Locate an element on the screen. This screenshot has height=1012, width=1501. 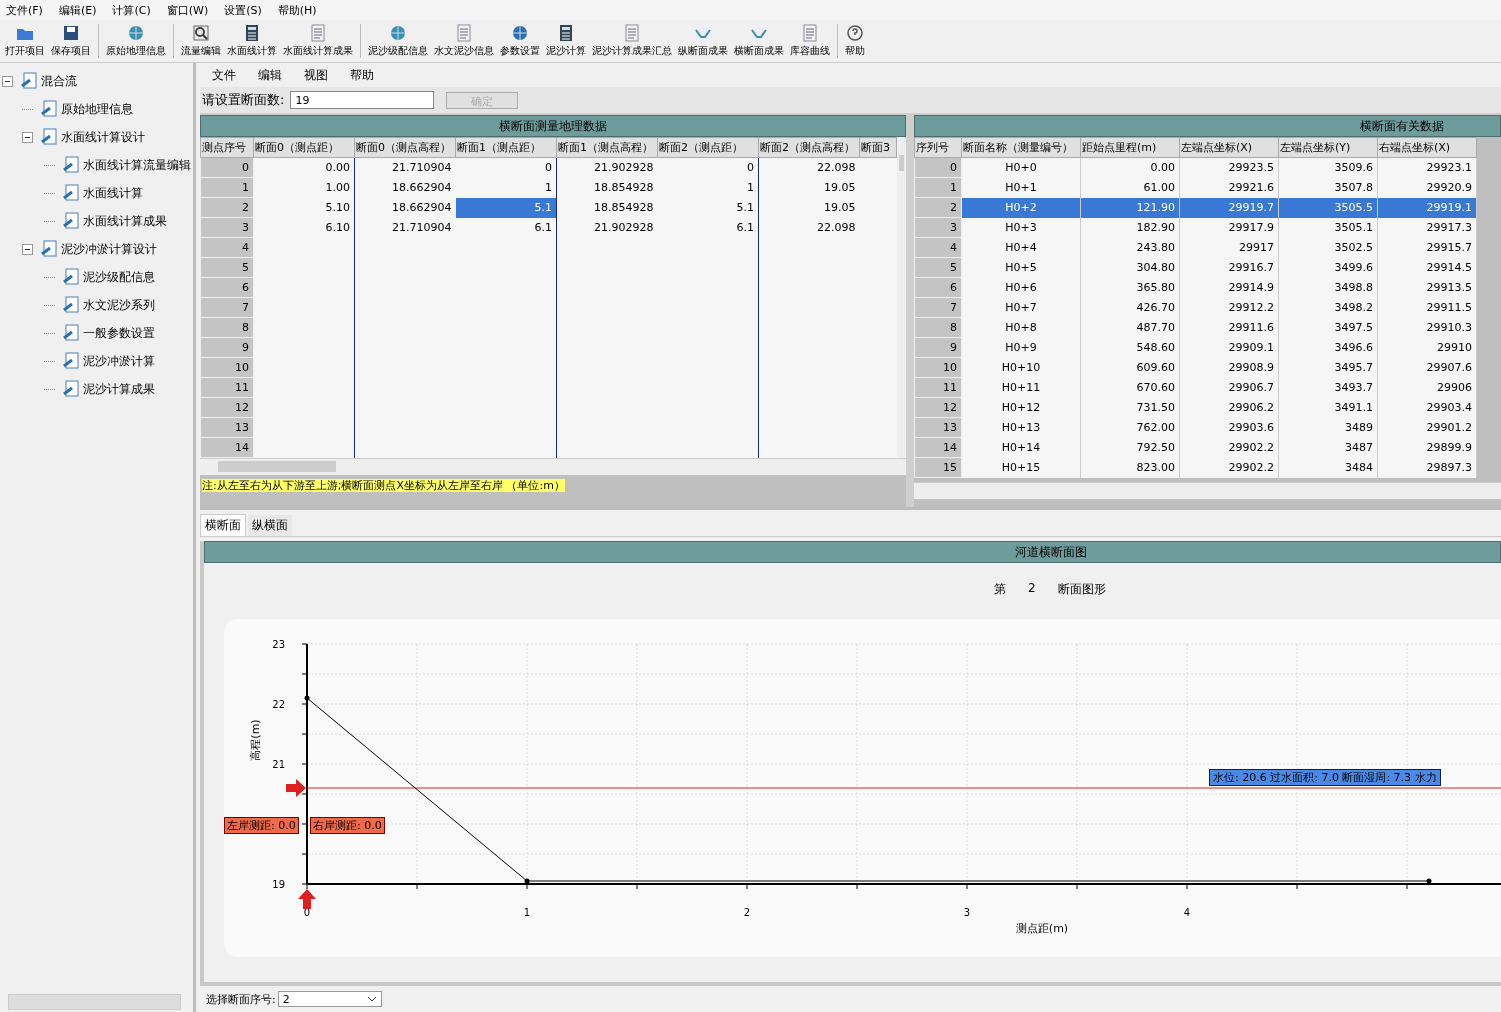
toolbar-button: 参数设置 is located at coordinates (520, 41).